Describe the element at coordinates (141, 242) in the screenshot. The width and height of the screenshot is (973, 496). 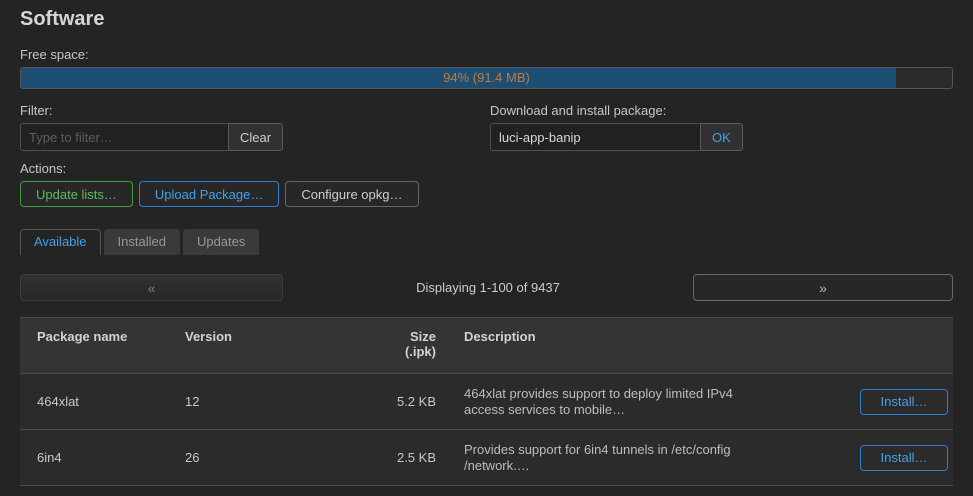
I see `tab-installed: Installed` at that location.